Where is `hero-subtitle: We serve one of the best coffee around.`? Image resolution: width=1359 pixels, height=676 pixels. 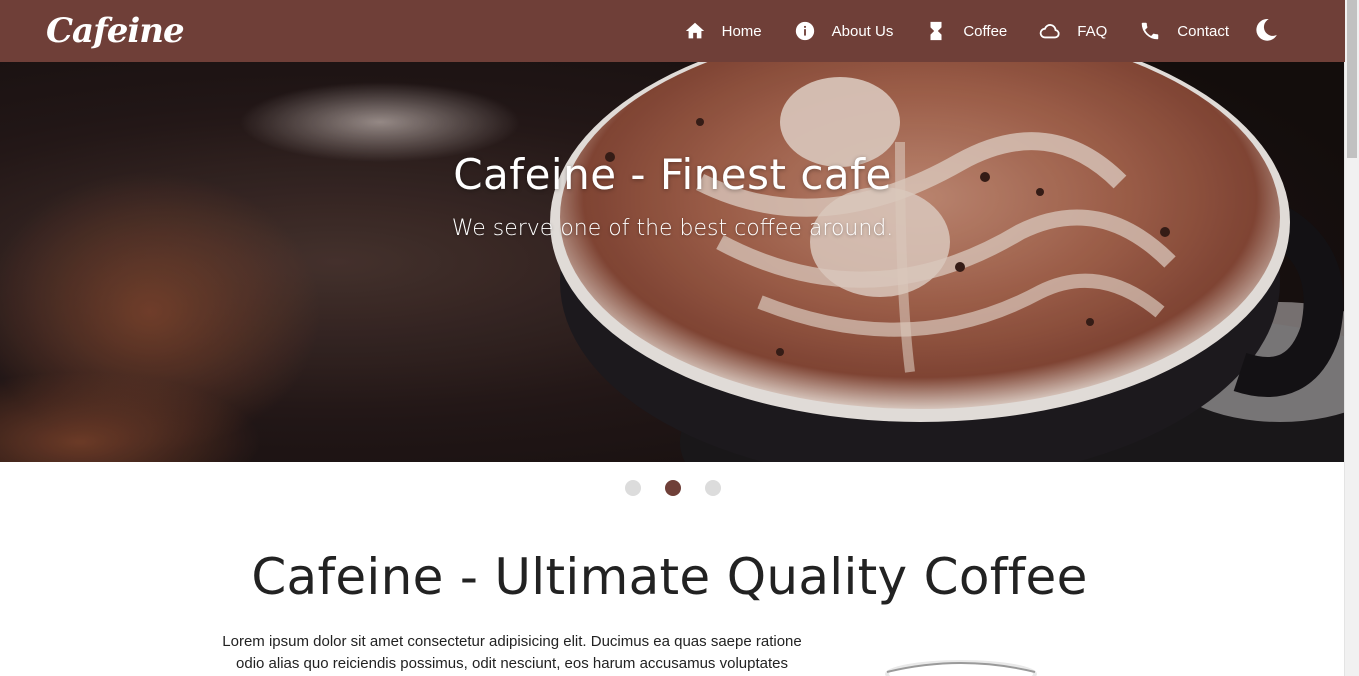
hero-subtitle: We serve one of the best coffee around. is located at coordinates (672, 228).